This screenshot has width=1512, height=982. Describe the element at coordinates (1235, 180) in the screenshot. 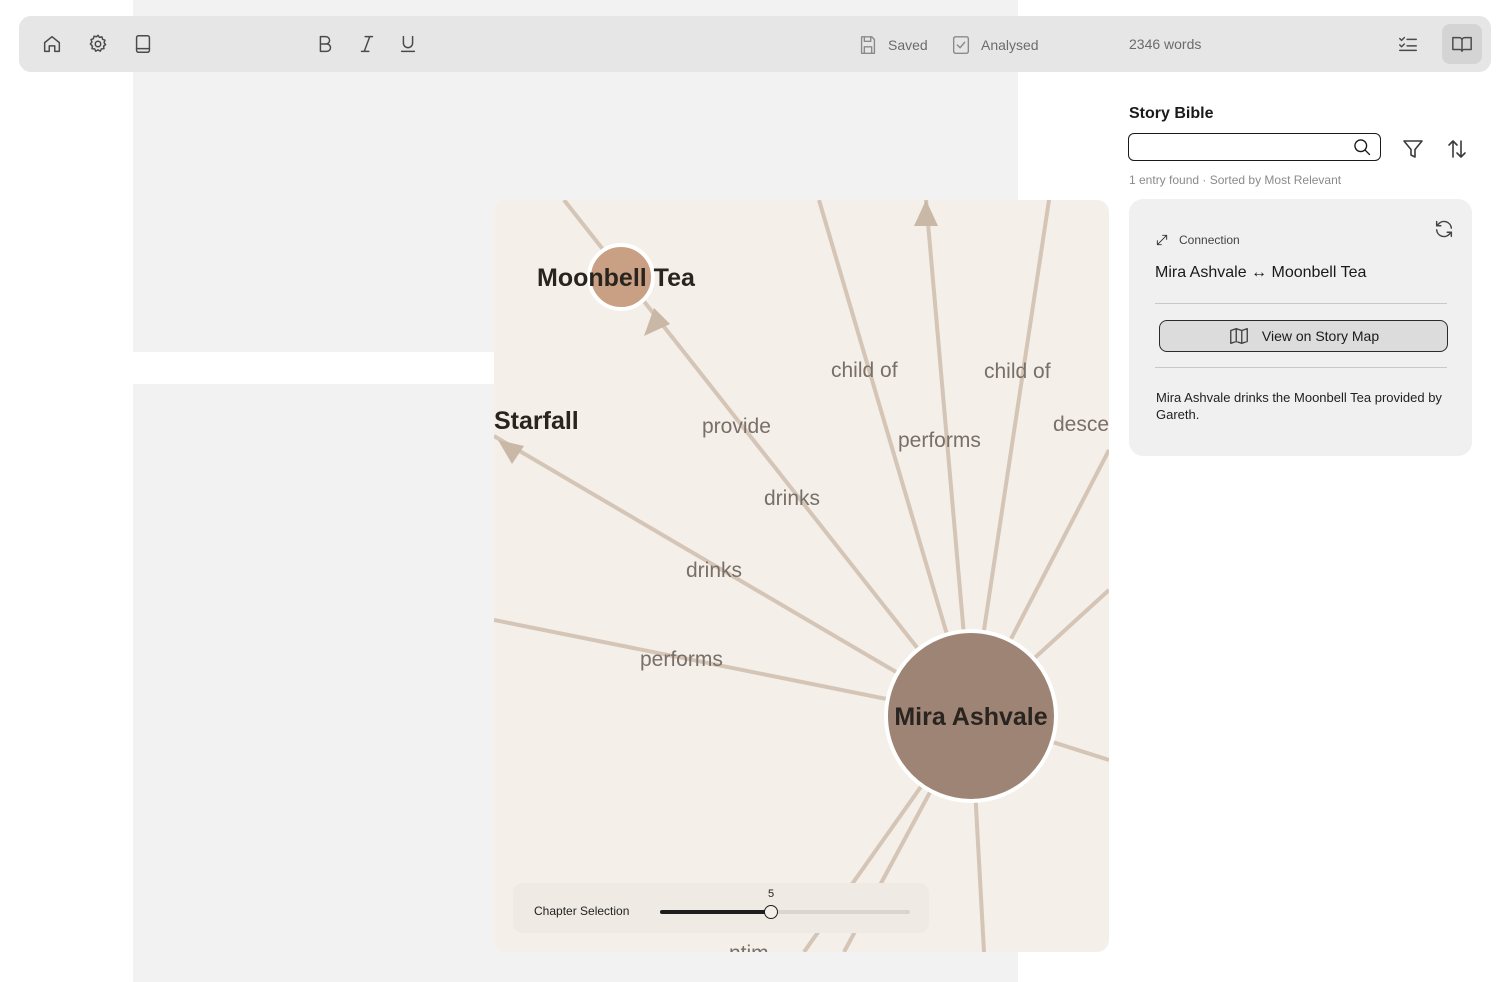

I see `result-summary: 1 entry found · Sorted by Most Relevant` at that location.